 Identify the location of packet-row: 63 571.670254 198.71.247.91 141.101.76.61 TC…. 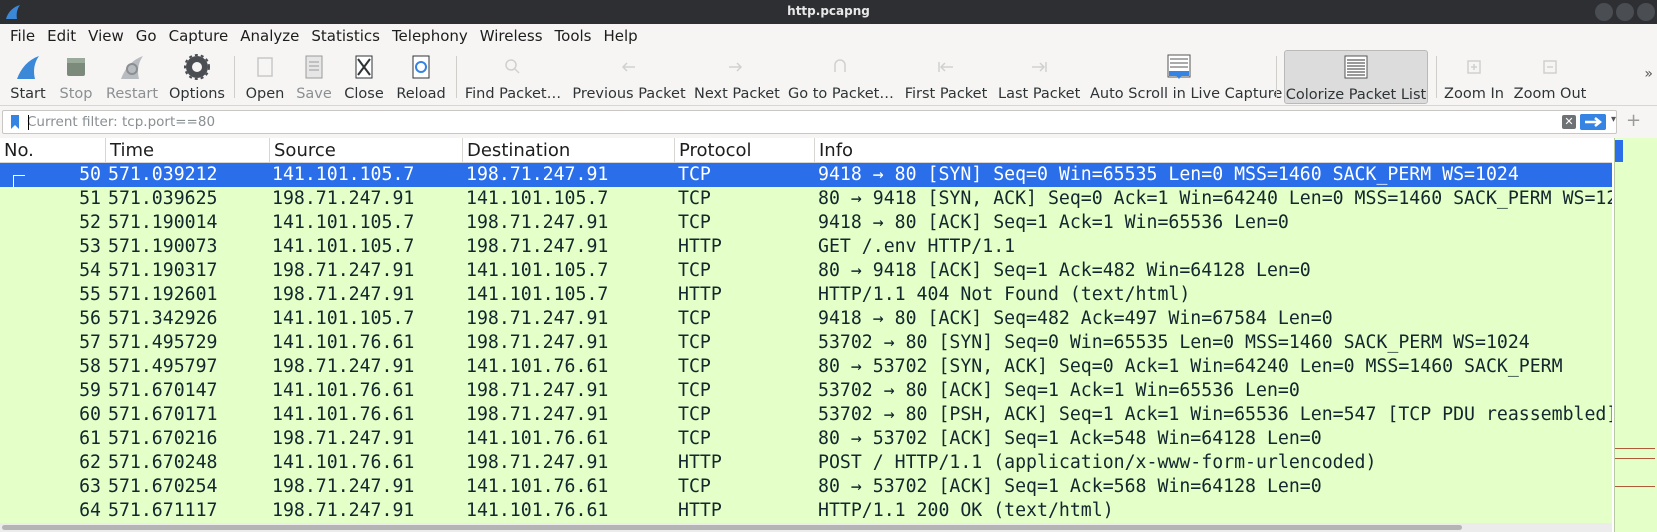
(806, 487).